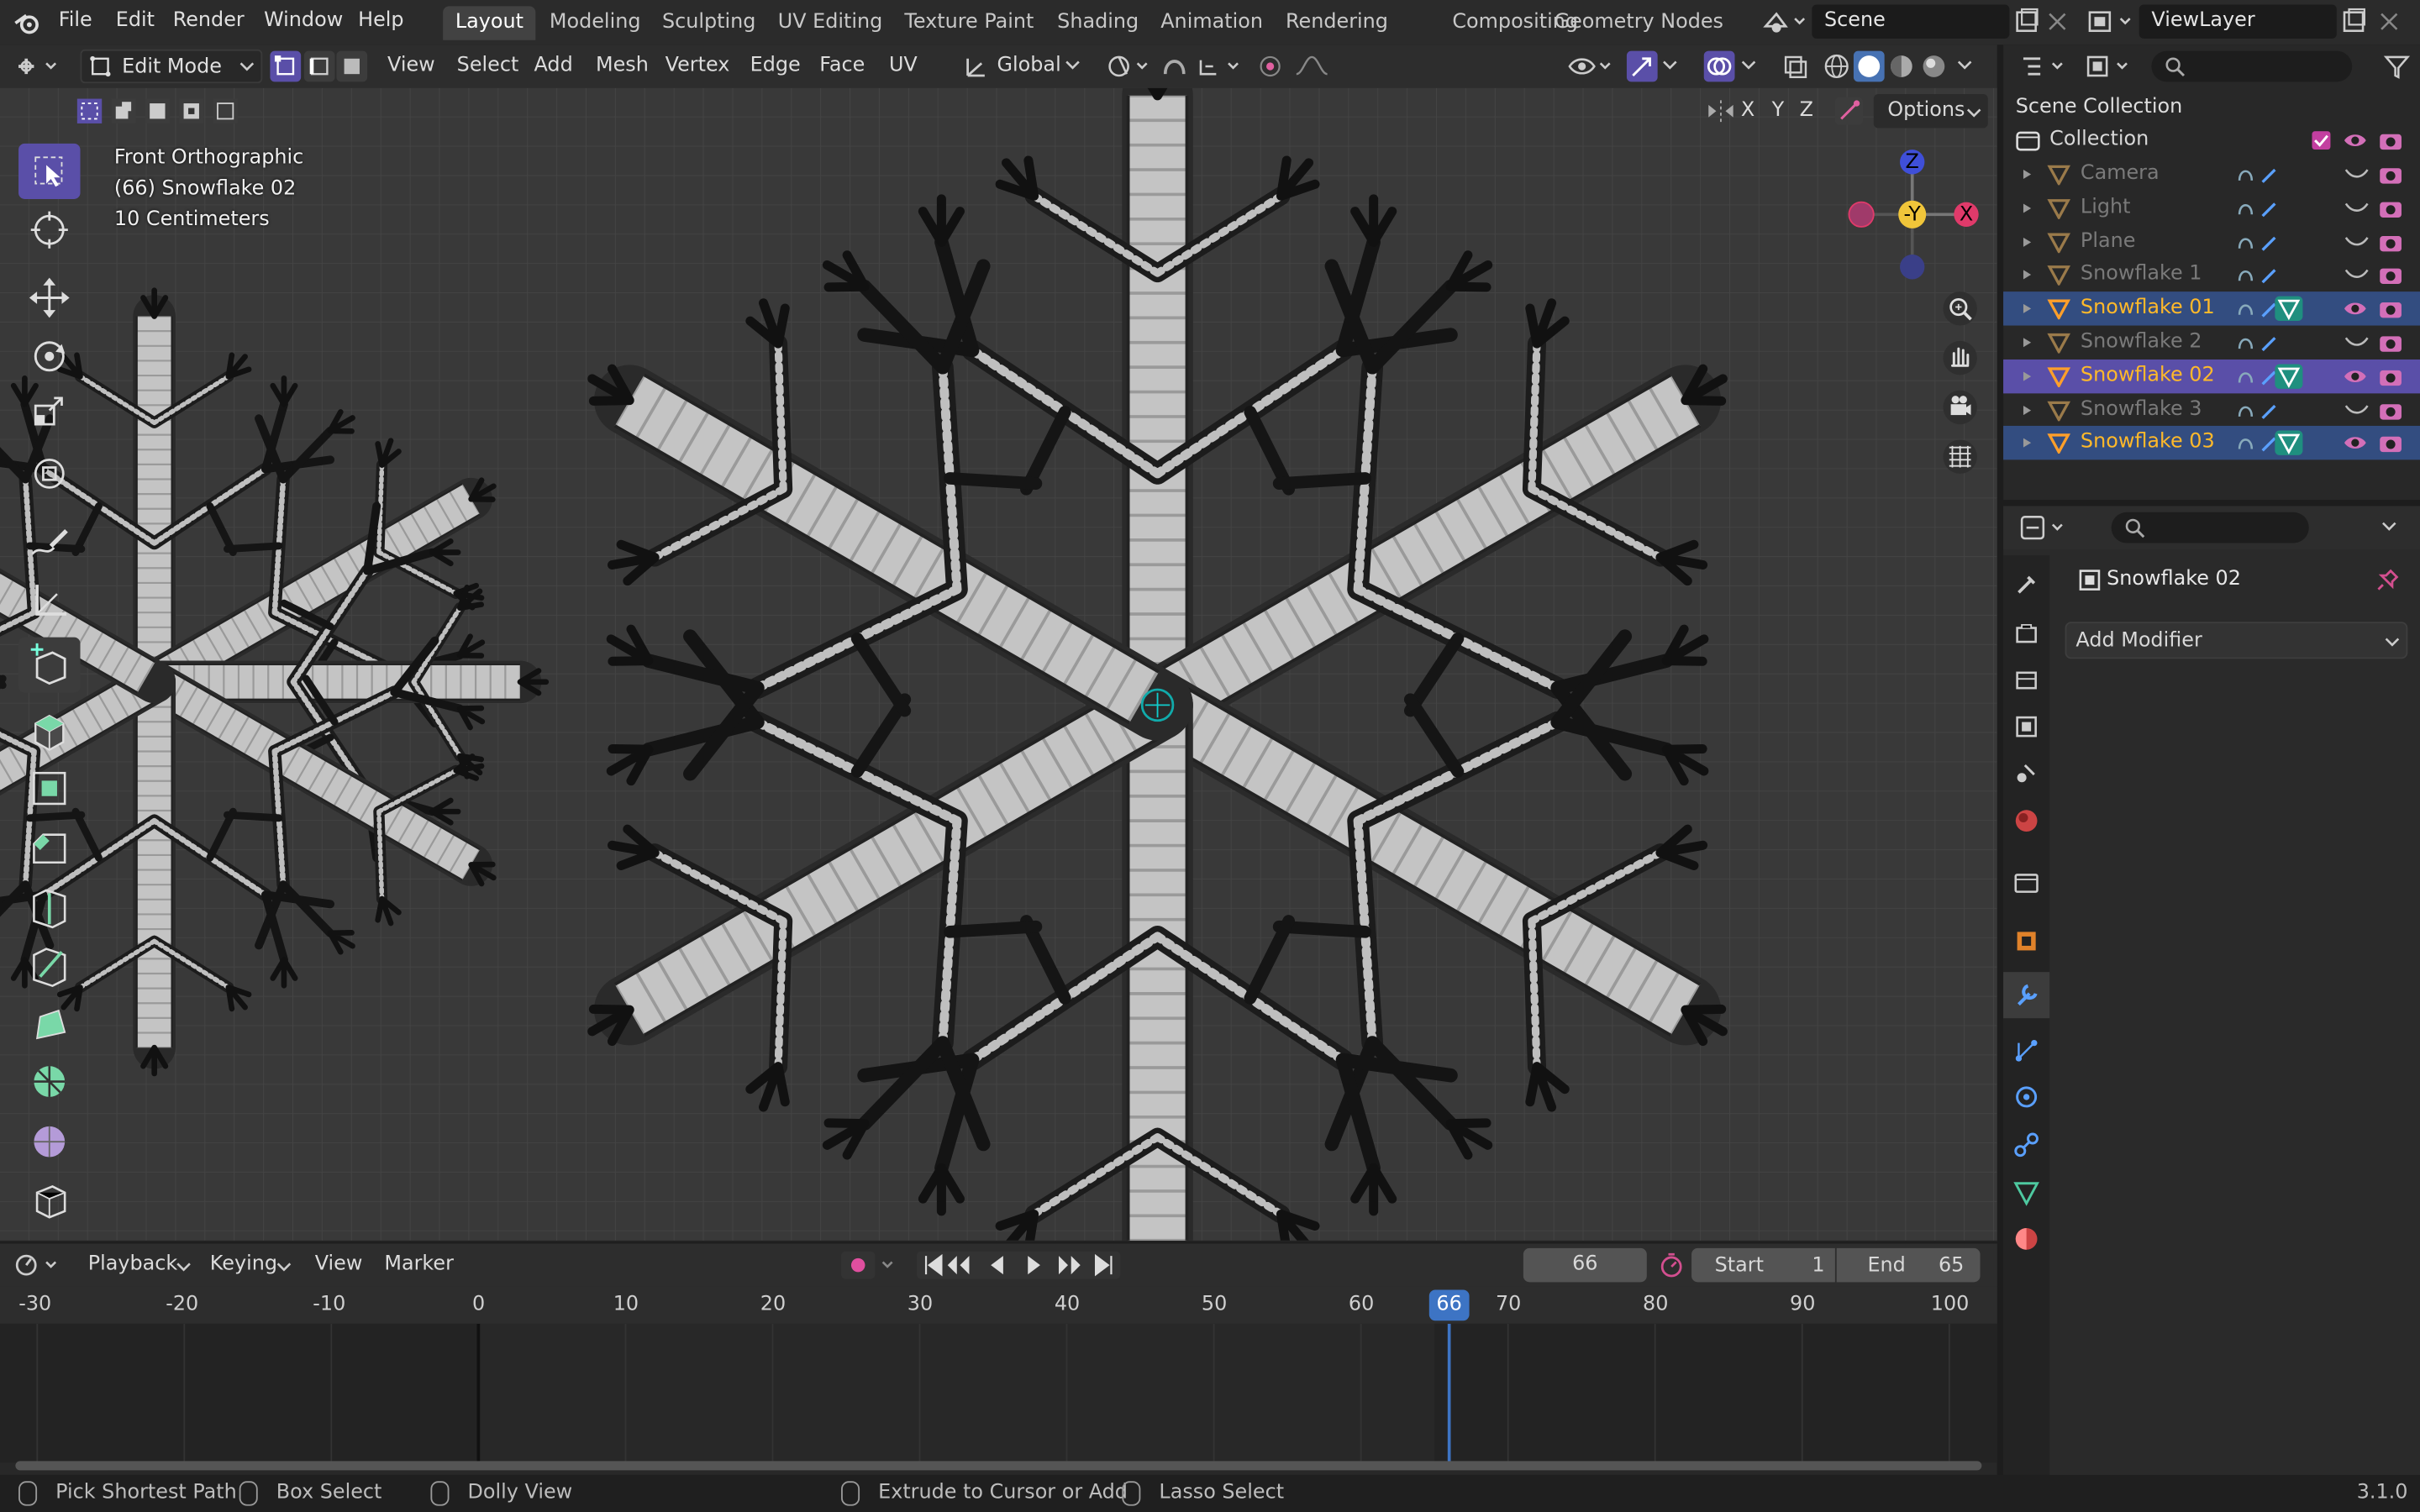 The width and height of the screenshot is (2420, 1512). I want to click on menu-vertex: Vertex, so click(698, 65).